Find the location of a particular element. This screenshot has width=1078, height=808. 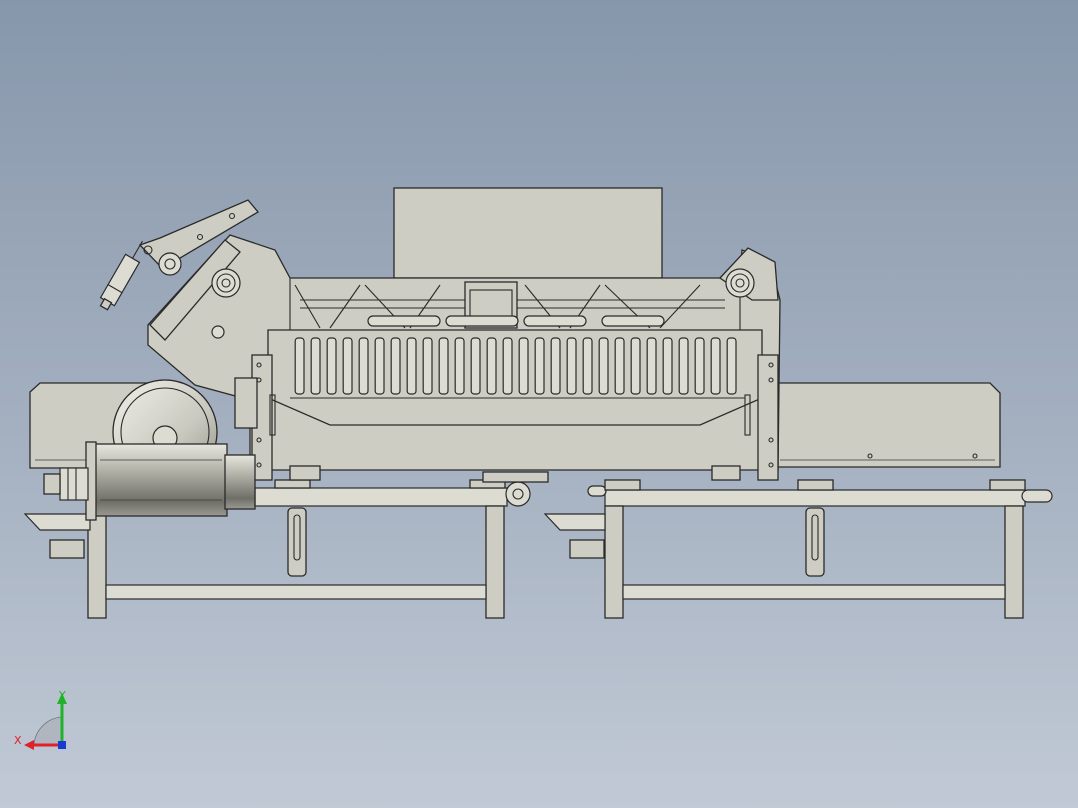

triad-plane-shading is located at coordinates (48, 731).